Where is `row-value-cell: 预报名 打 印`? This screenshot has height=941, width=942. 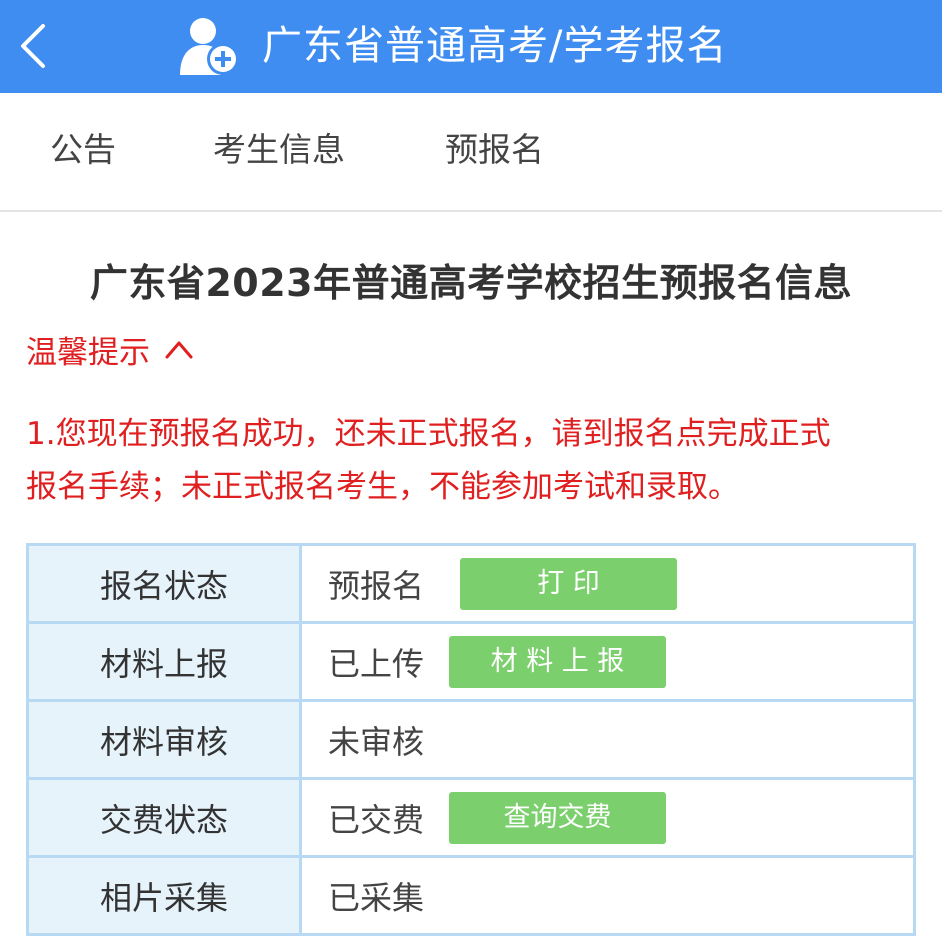
row-value-cell: 预报名 打 印 is located at coordinates (607, 583).